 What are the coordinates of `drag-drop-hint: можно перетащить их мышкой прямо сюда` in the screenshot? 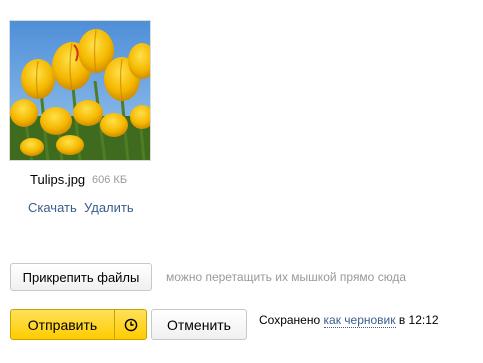 It's located at (286, 277).